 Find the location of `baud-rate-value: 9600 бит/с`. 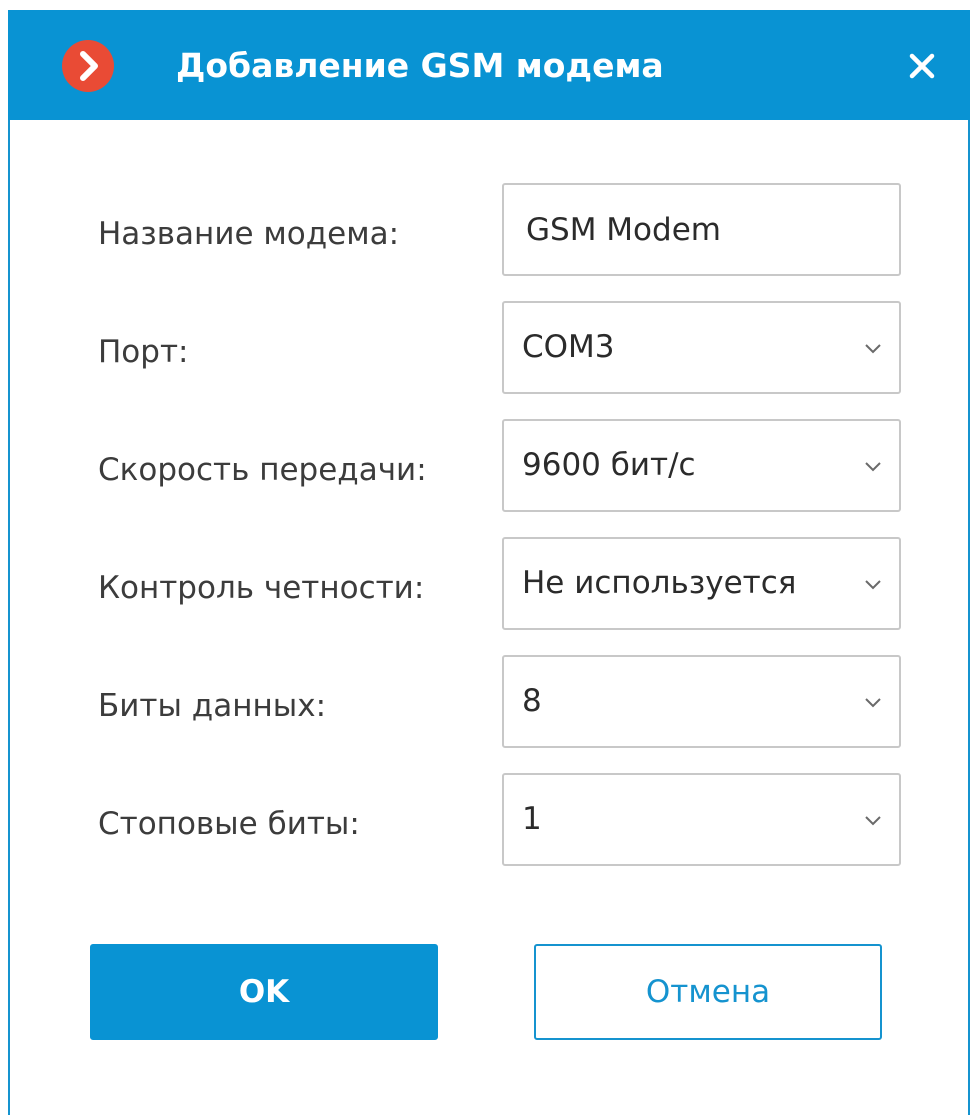

baud-rate-value: 9600 бит/с is located at coordinates (609, 465).